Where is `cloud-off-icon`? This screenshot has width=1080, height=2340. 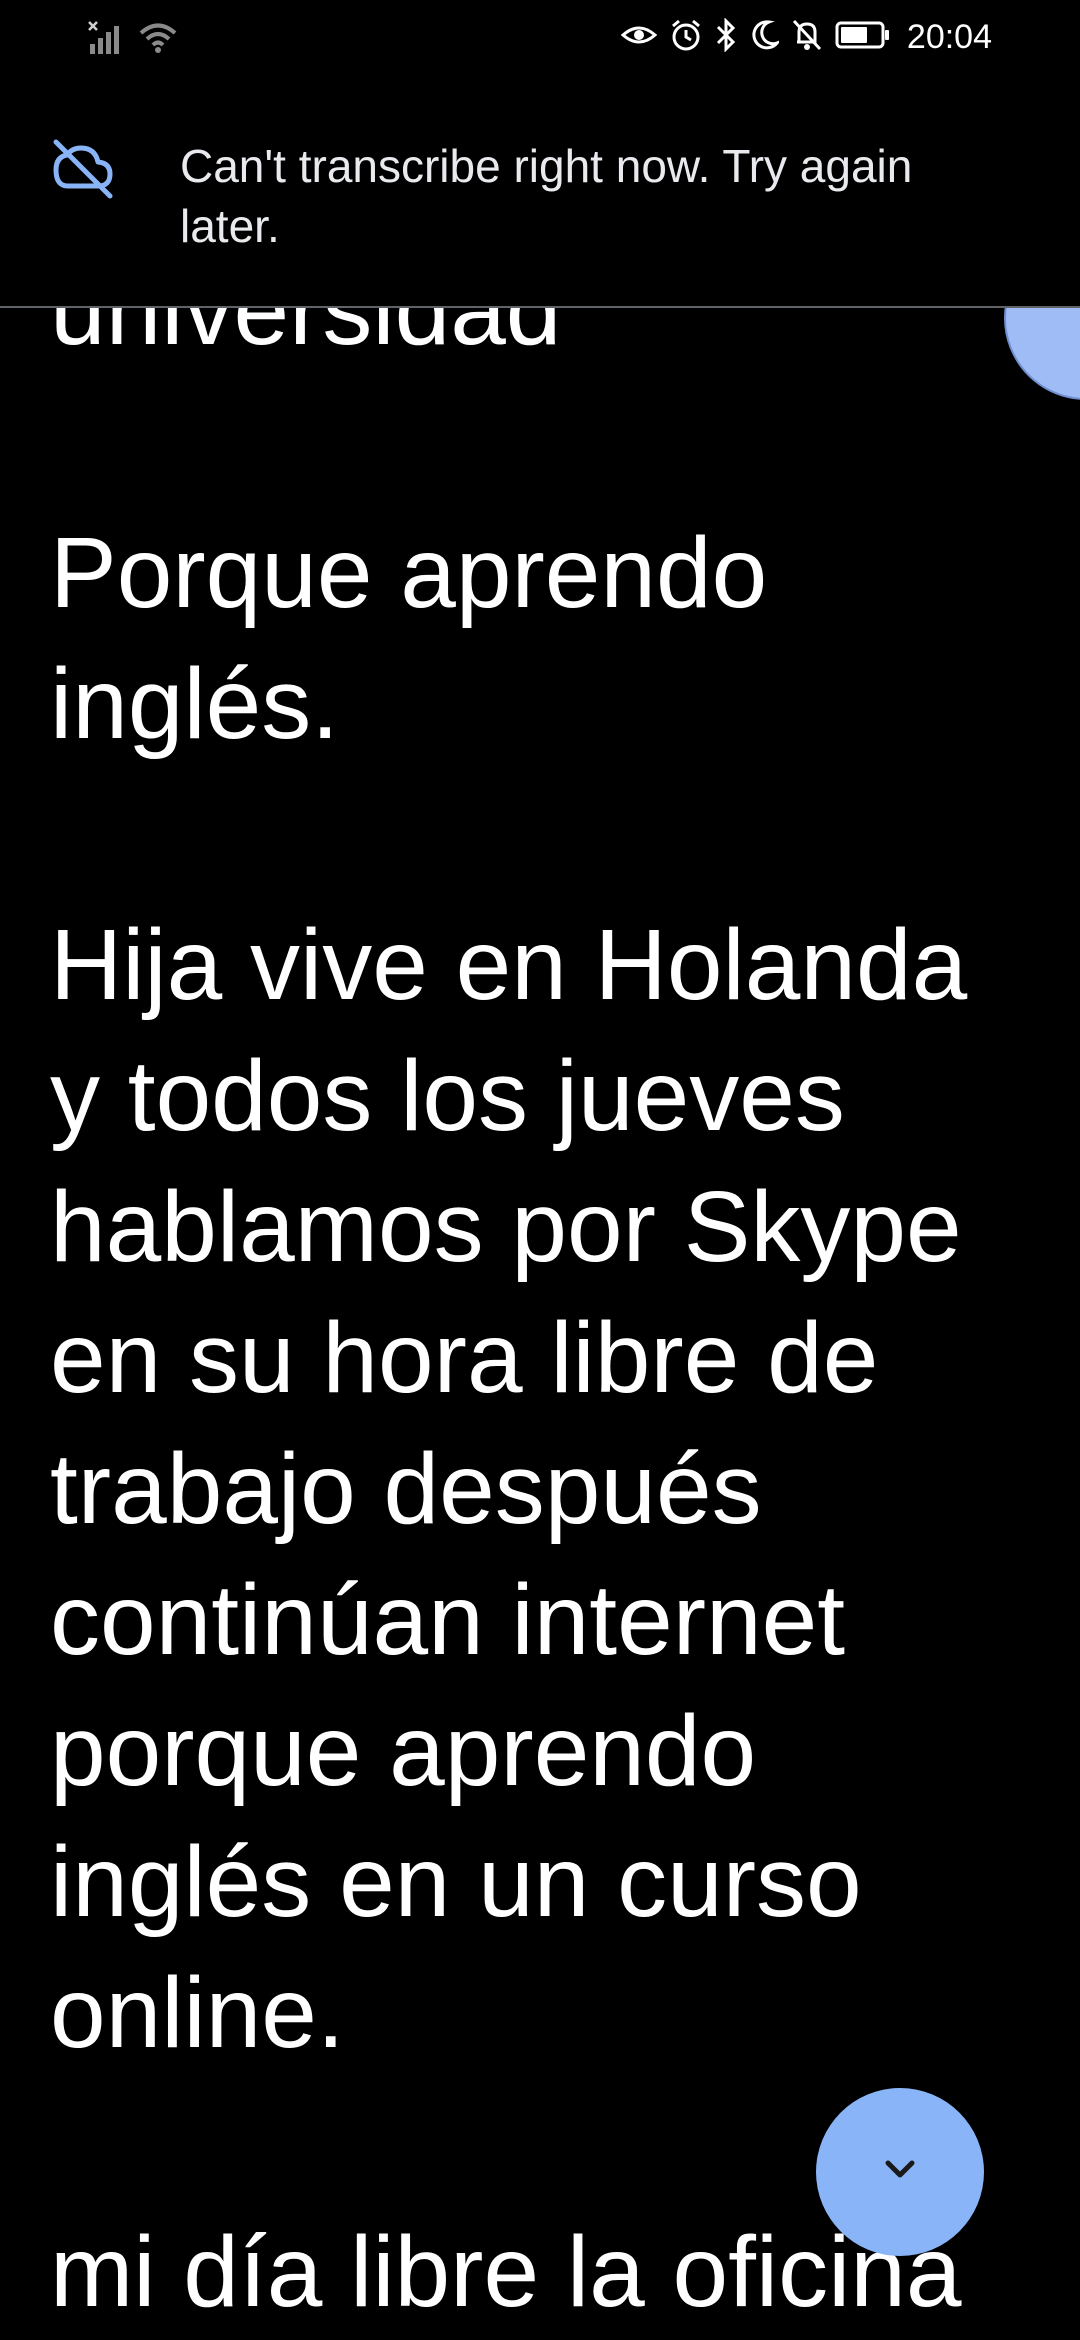 cloud-off-icon is located at coordinates (83, 169).